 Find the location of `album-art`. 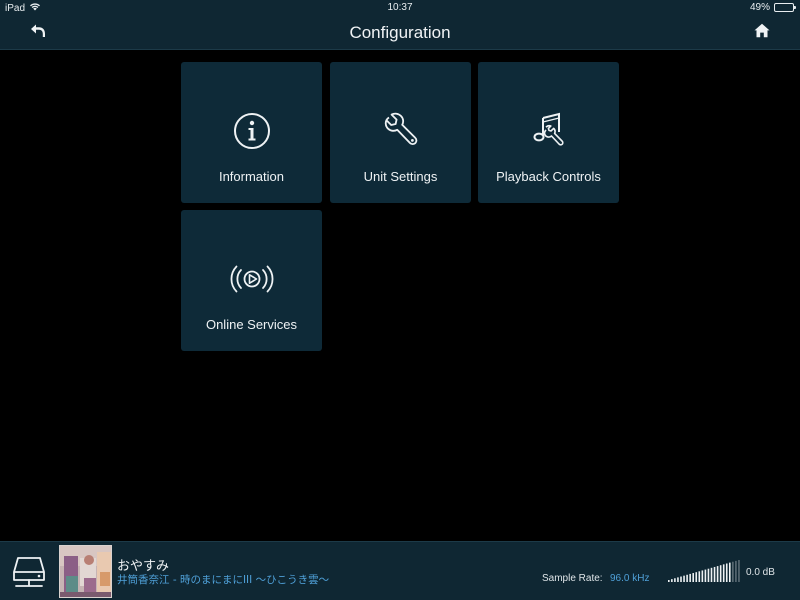

album-art is located at coordinates (85, 571).